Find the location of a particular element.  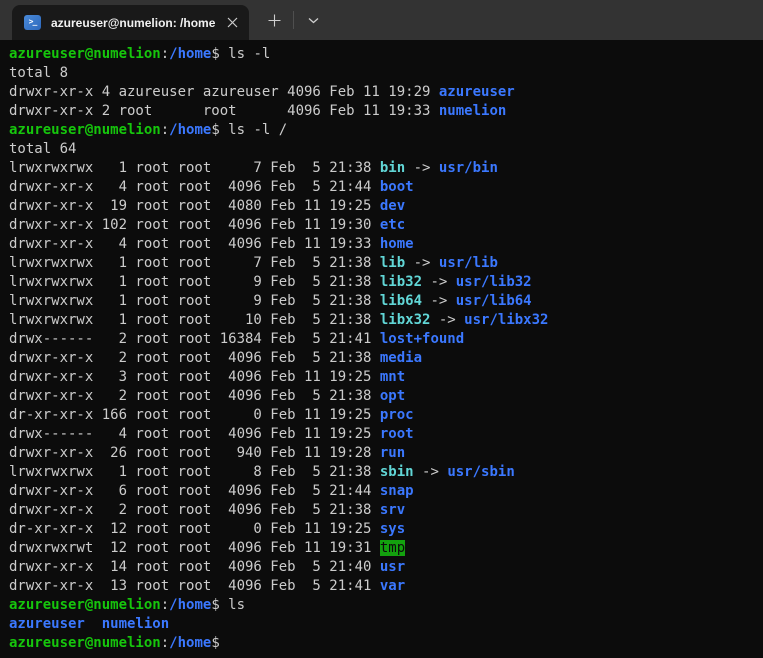

terminal-text-segment: $ ls -l / is located at coordinates (249, 130).